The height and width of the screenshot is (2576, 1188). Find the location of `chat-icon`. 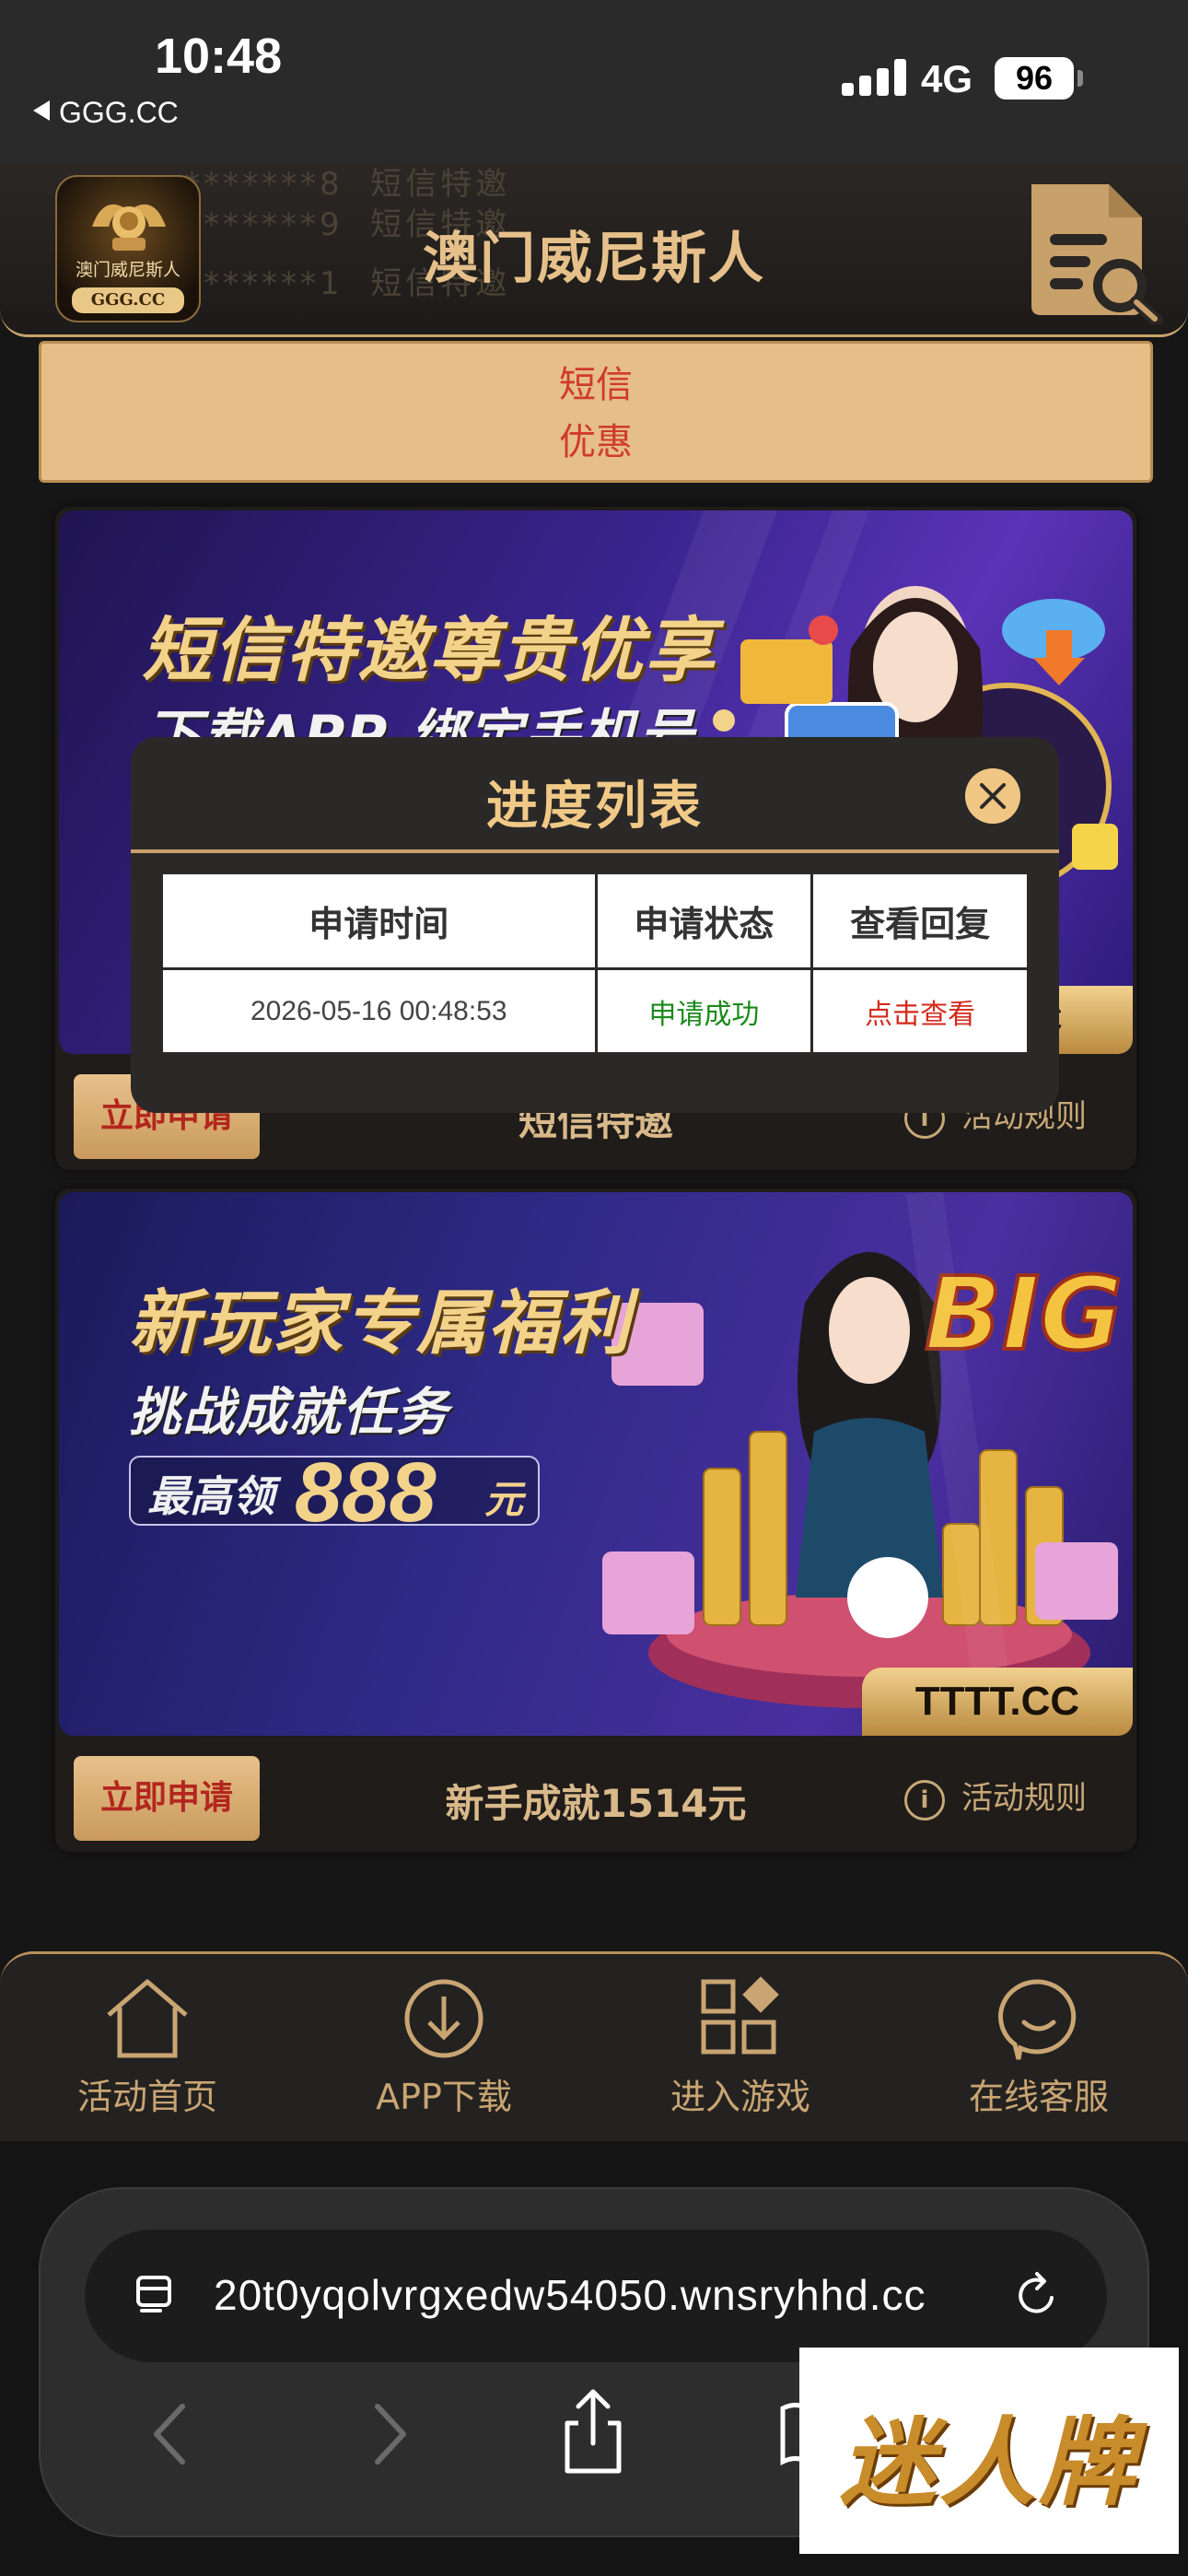

chat-icon is located at coordinates (1037, 2019).